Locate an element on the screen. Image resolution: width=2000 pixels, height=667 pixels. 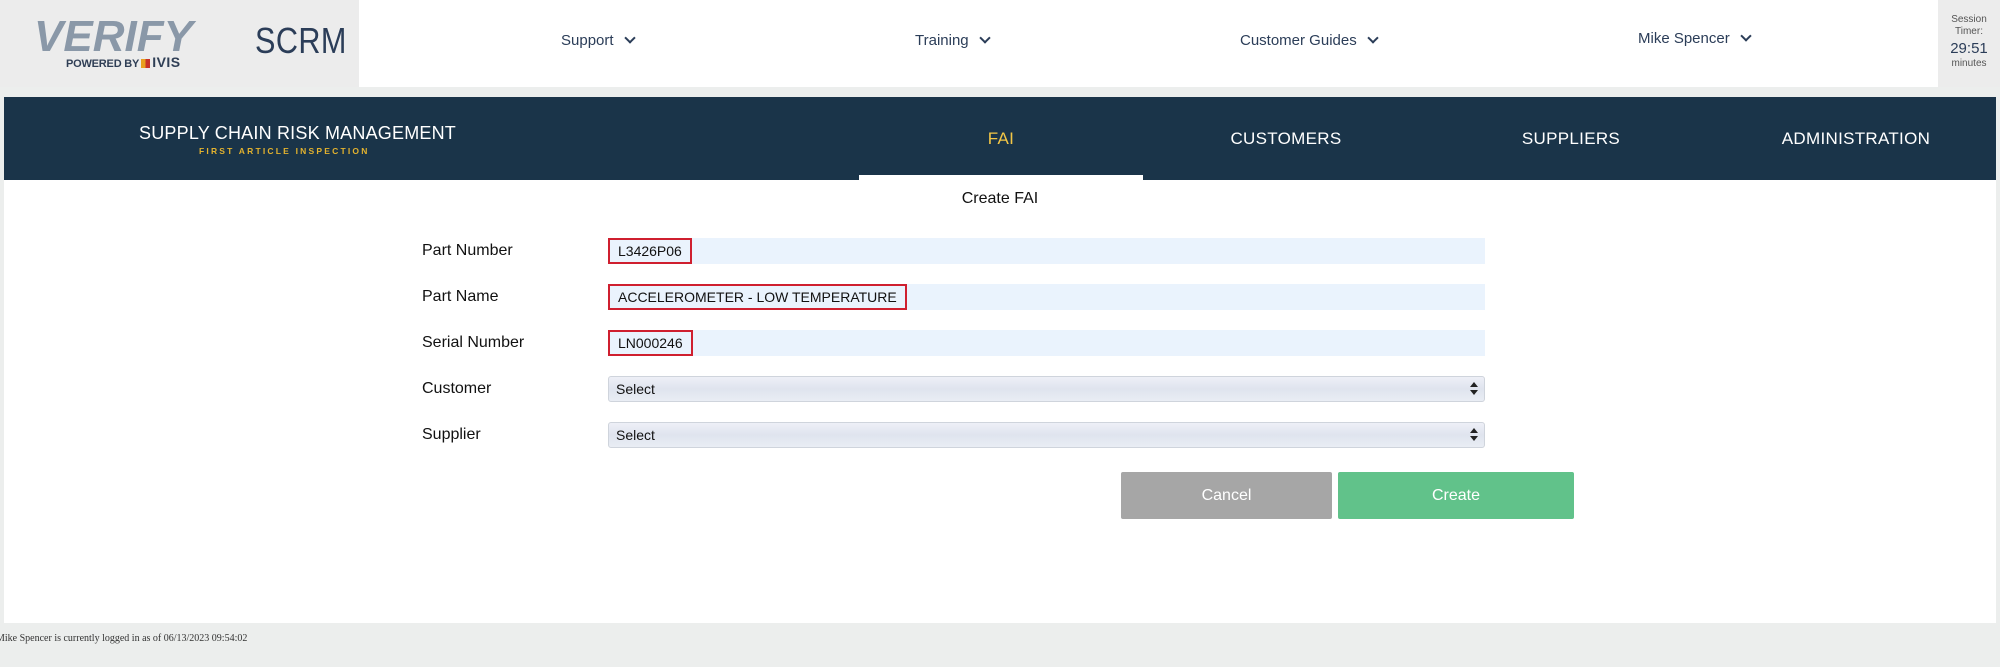
serial-number-field: LN000246 is located at coordinates (1046, 343).